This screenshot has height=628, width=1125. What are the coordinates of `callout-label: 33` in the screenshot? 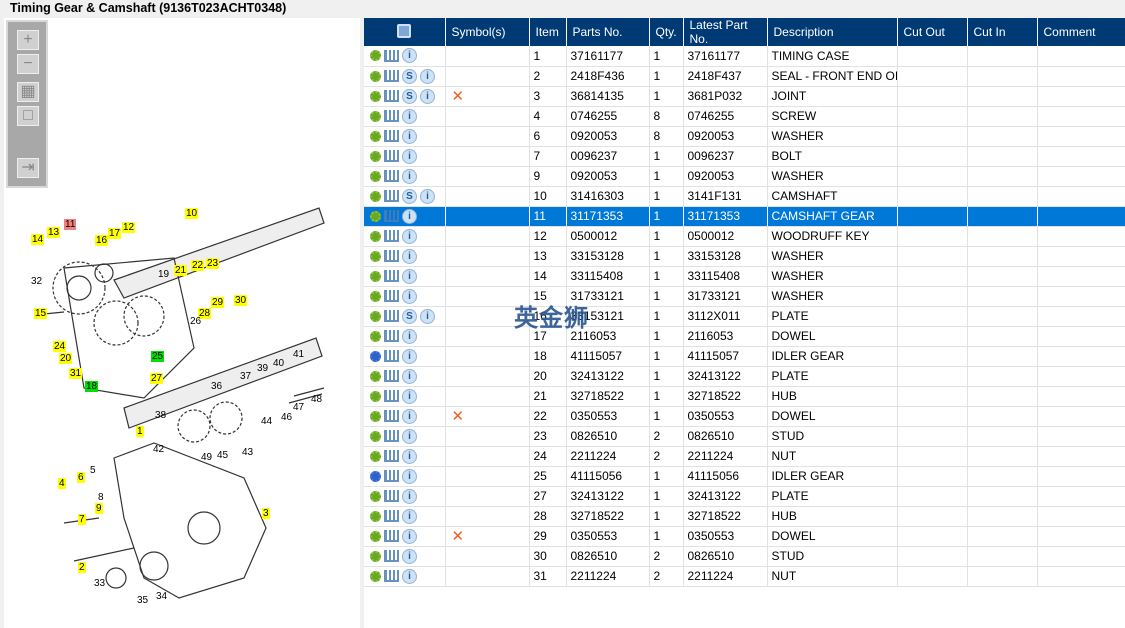 It's located at (99, 583).